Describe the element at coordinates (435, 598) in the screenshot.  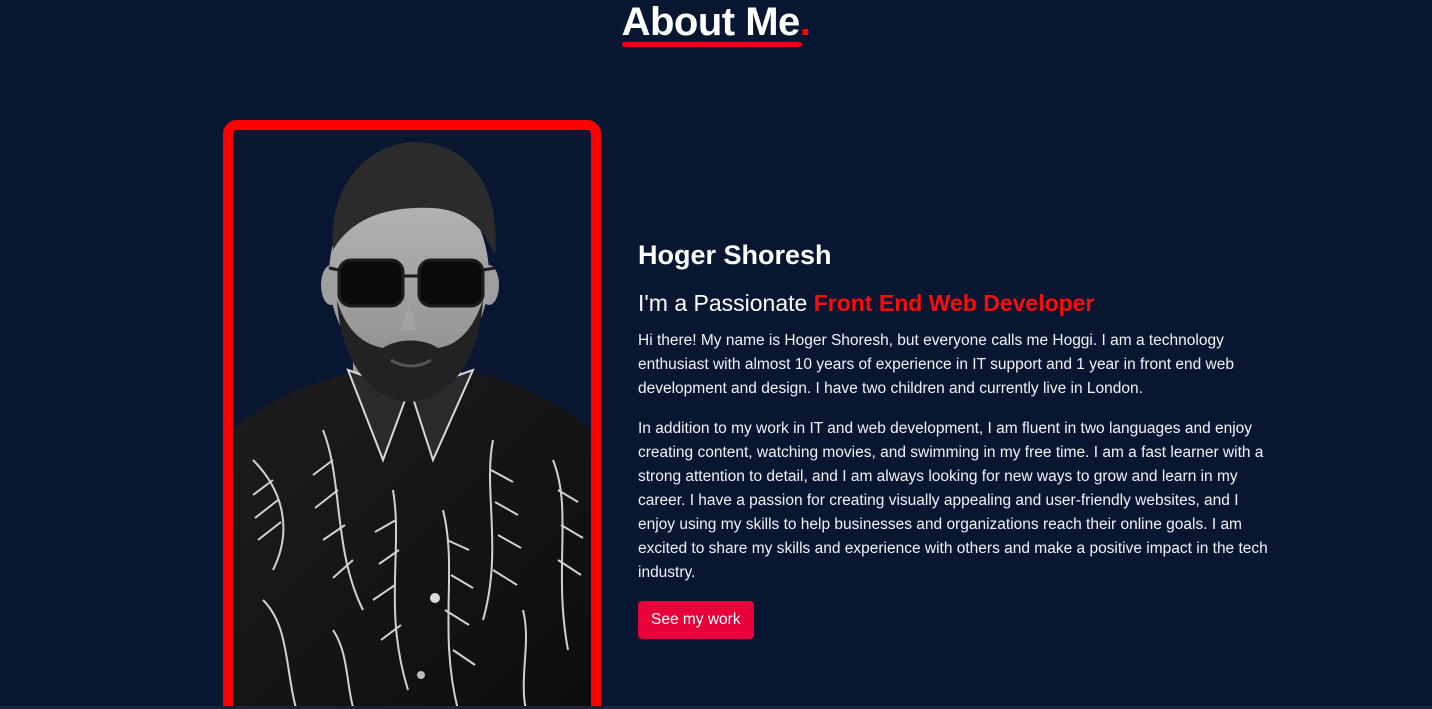
I see `shirt-button` at that location.